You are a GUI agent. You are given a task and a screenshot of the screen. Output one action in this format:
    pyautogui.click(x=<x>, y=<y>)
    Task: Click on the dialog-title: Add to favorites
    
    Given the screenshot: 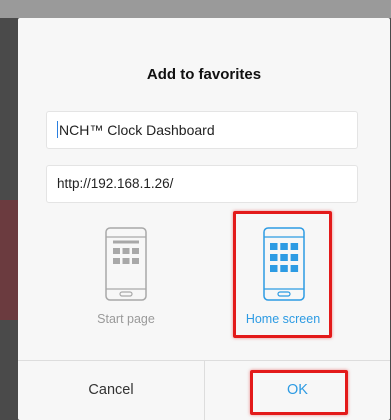 What is the action you would take?
    pyautogui.click(x=204, y=74)
    